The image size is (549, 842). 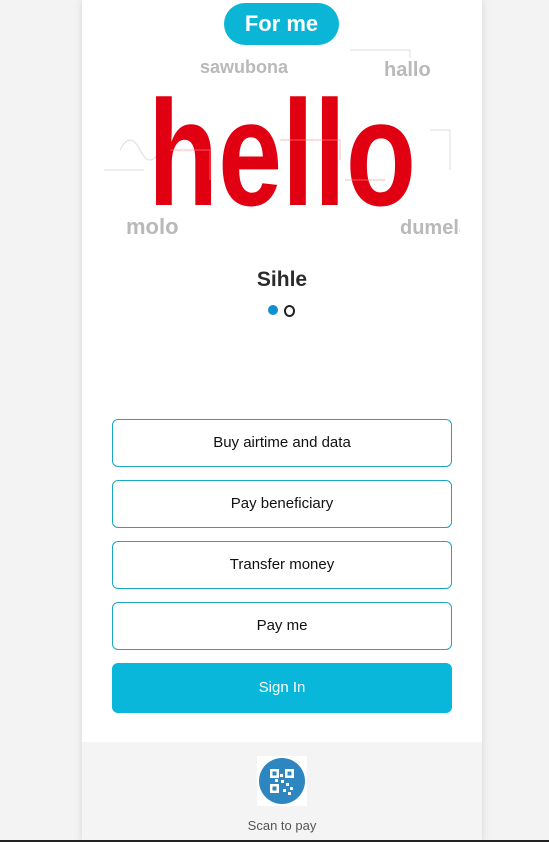 What do you see at coordinates (348, 189) in the screenshot?
I see `hero-tiny-label: credit` at bounding box center [348, 189].